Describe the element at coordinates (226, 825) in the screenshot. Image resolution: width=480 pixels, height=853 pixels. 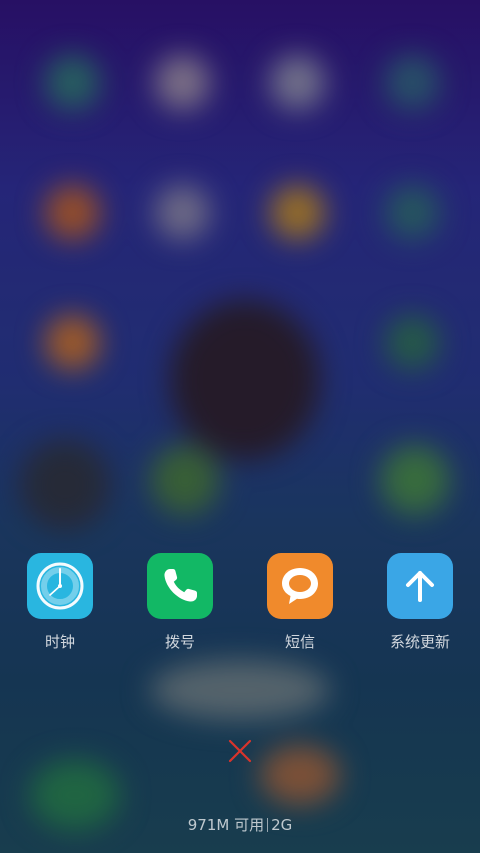
I see `memory-available: 971M 可用` at that location.